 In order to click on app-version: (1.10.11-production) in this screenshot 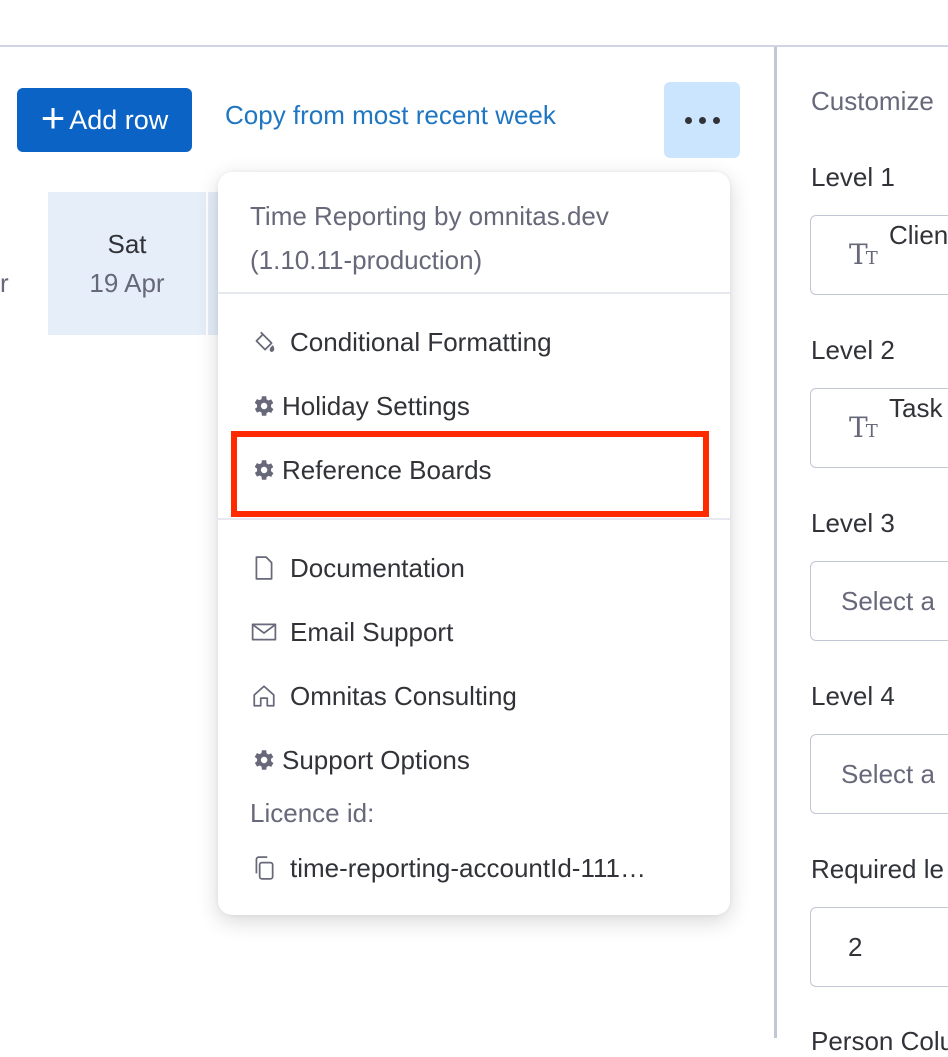, I will do `click(366, 260)`.